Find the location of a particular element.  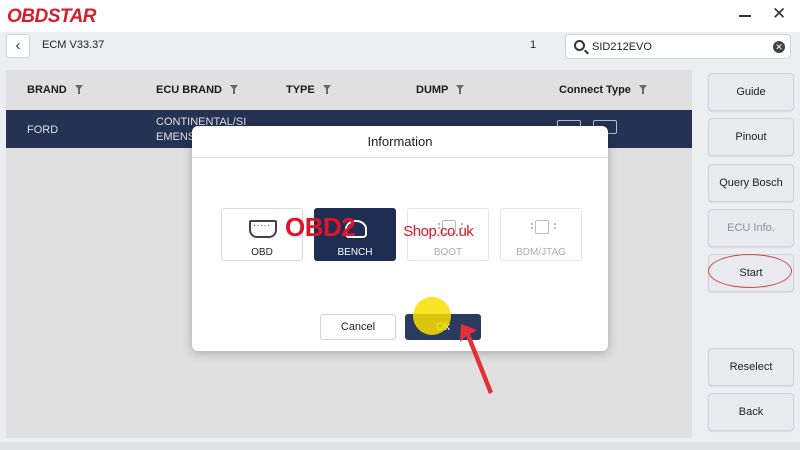

watermark-logo: OBD2 Shop.co.uk is located at coordinates (379, 227).